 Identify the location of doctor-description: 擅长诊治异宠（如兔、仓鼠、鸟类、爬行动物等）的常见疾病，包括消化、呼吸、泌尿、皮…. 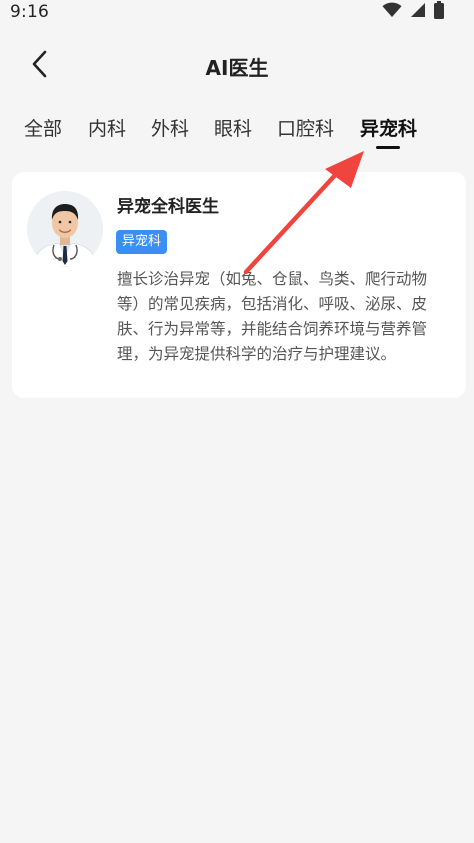
(272, 316).